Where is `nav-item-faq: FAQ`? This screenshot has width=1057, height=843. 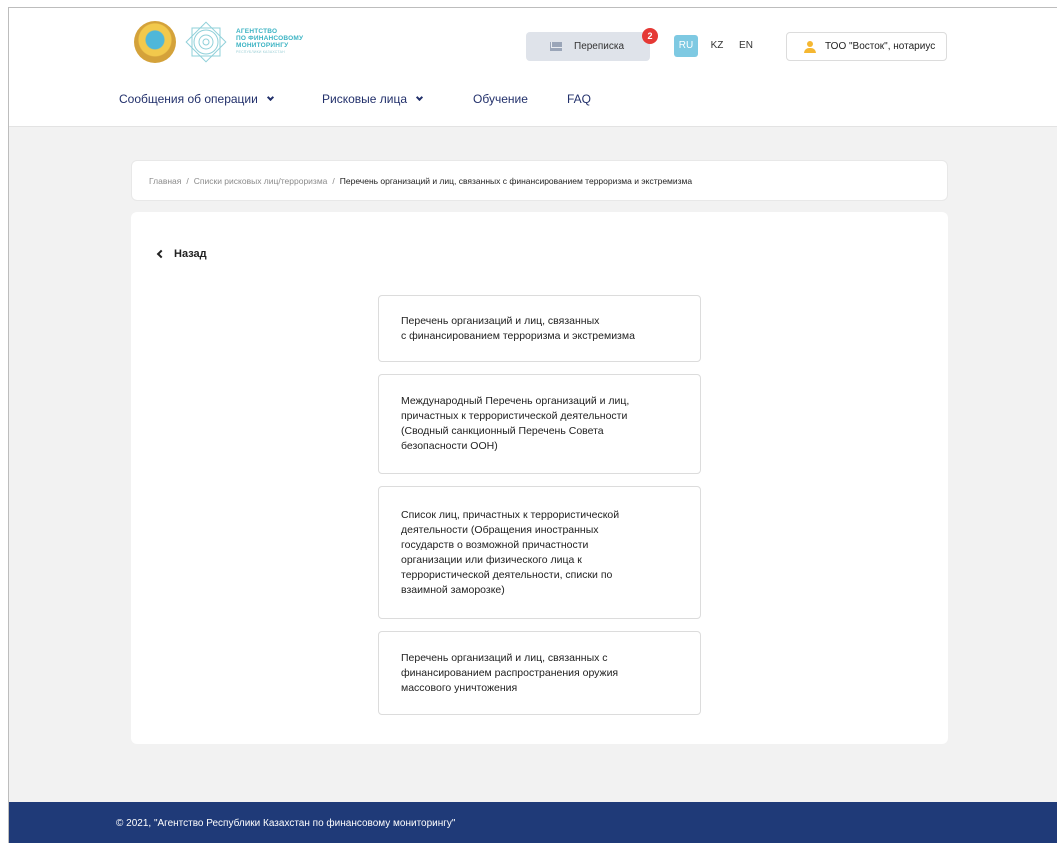
nav-item-faq: FAQ is located at coordinates (579, 99).